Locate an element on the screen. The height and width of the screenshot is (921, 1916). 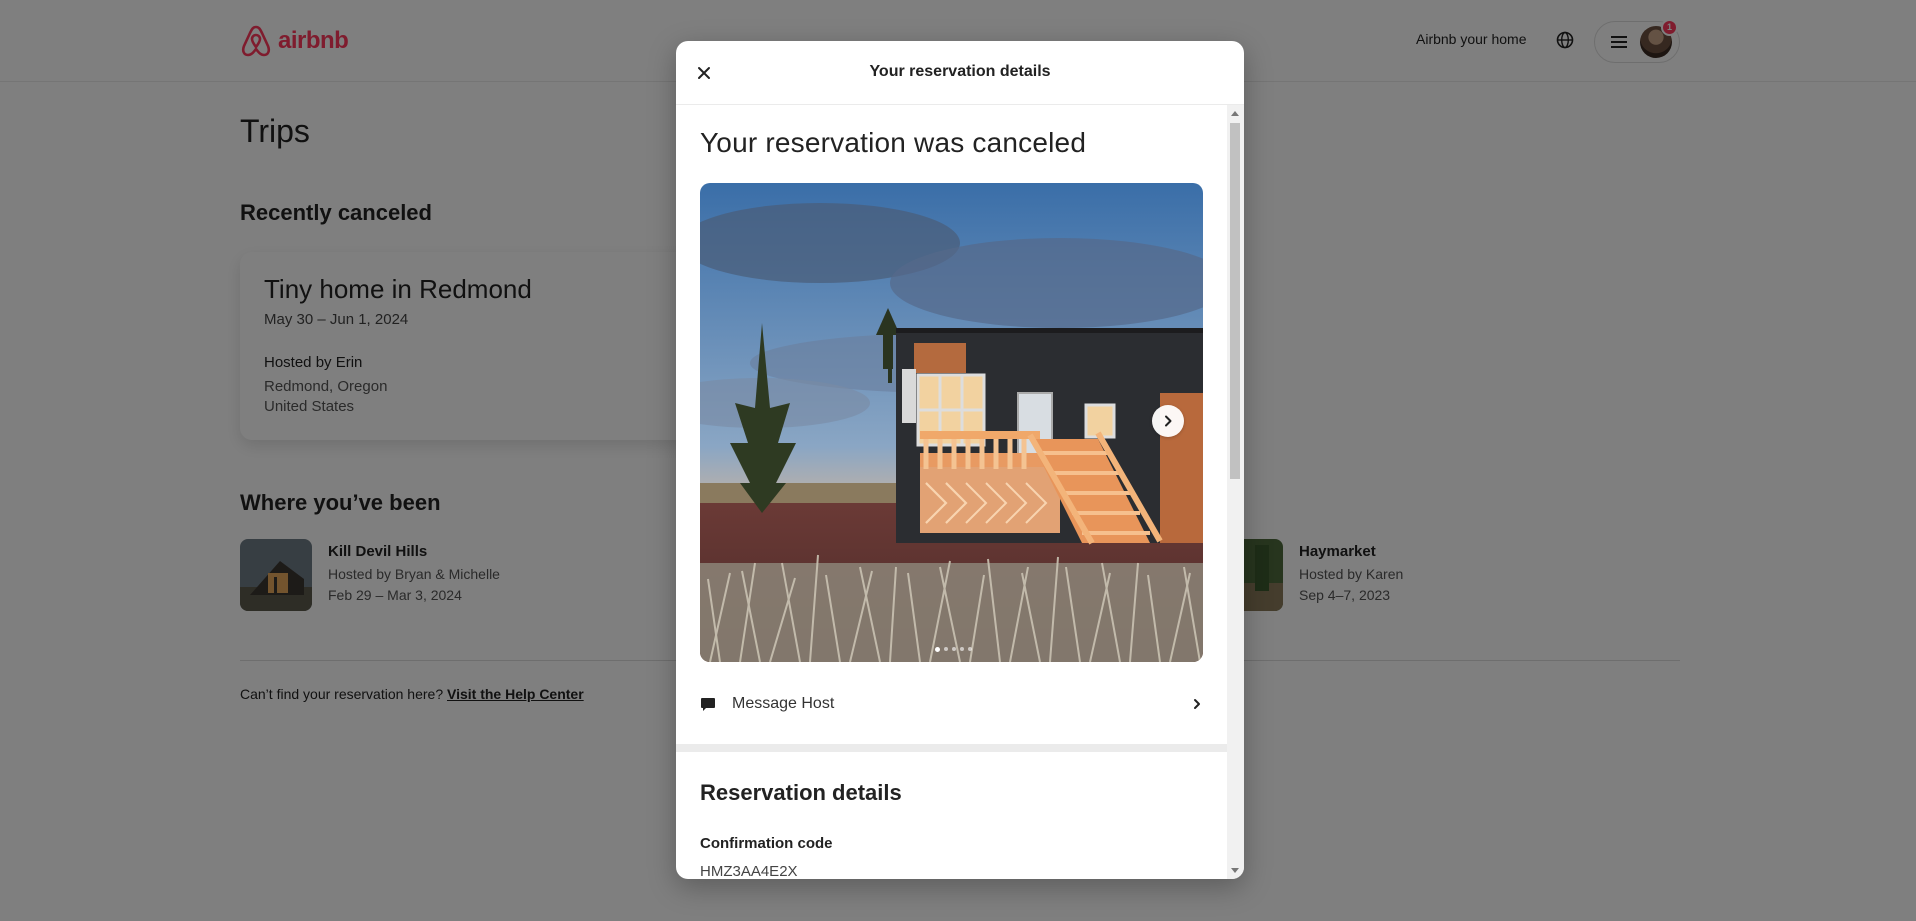
modal-scrollbar is located at coordinates (1235, 492).